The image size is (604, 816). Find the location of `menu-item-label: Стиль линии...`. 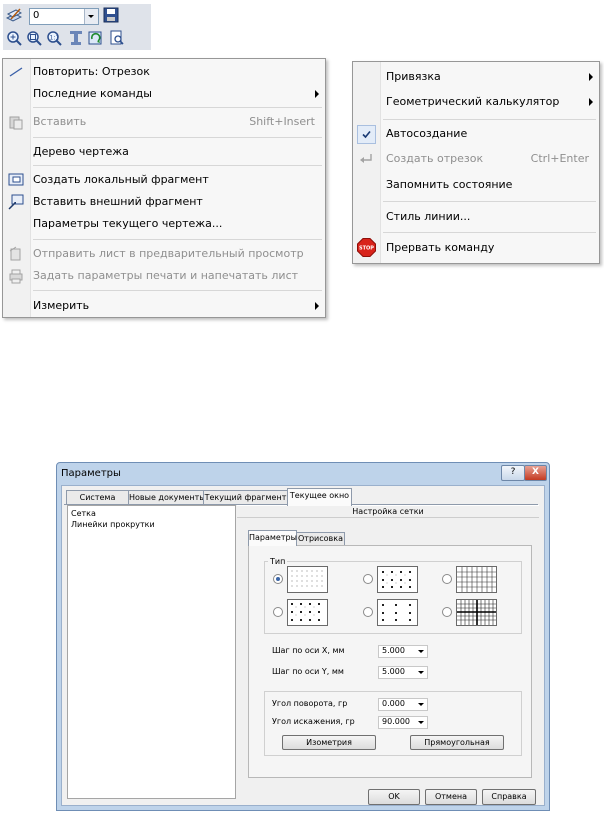

menu-item-label: Стиль линии... is located at coordinates (428, 216).